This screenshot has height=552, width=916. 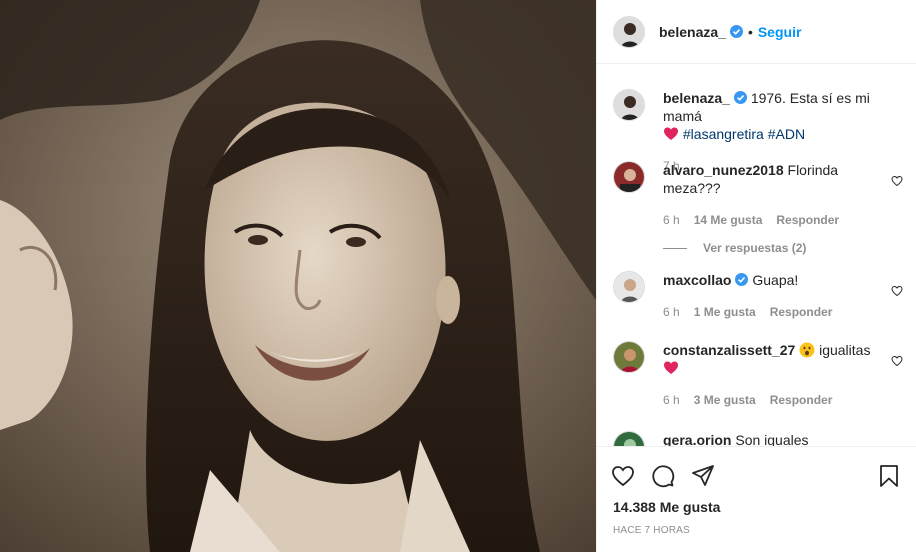 What do you see at coordinates (780, 32) in the screenshot?
I see `follow-button: Seguir` at bounding box center [780, 32].